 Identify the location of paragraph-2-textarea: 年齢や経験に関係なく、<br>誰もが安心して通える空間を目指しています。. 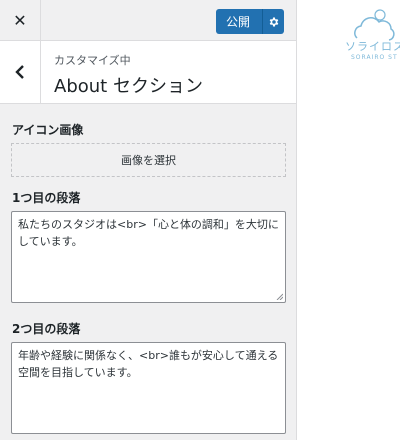
(148, 388).